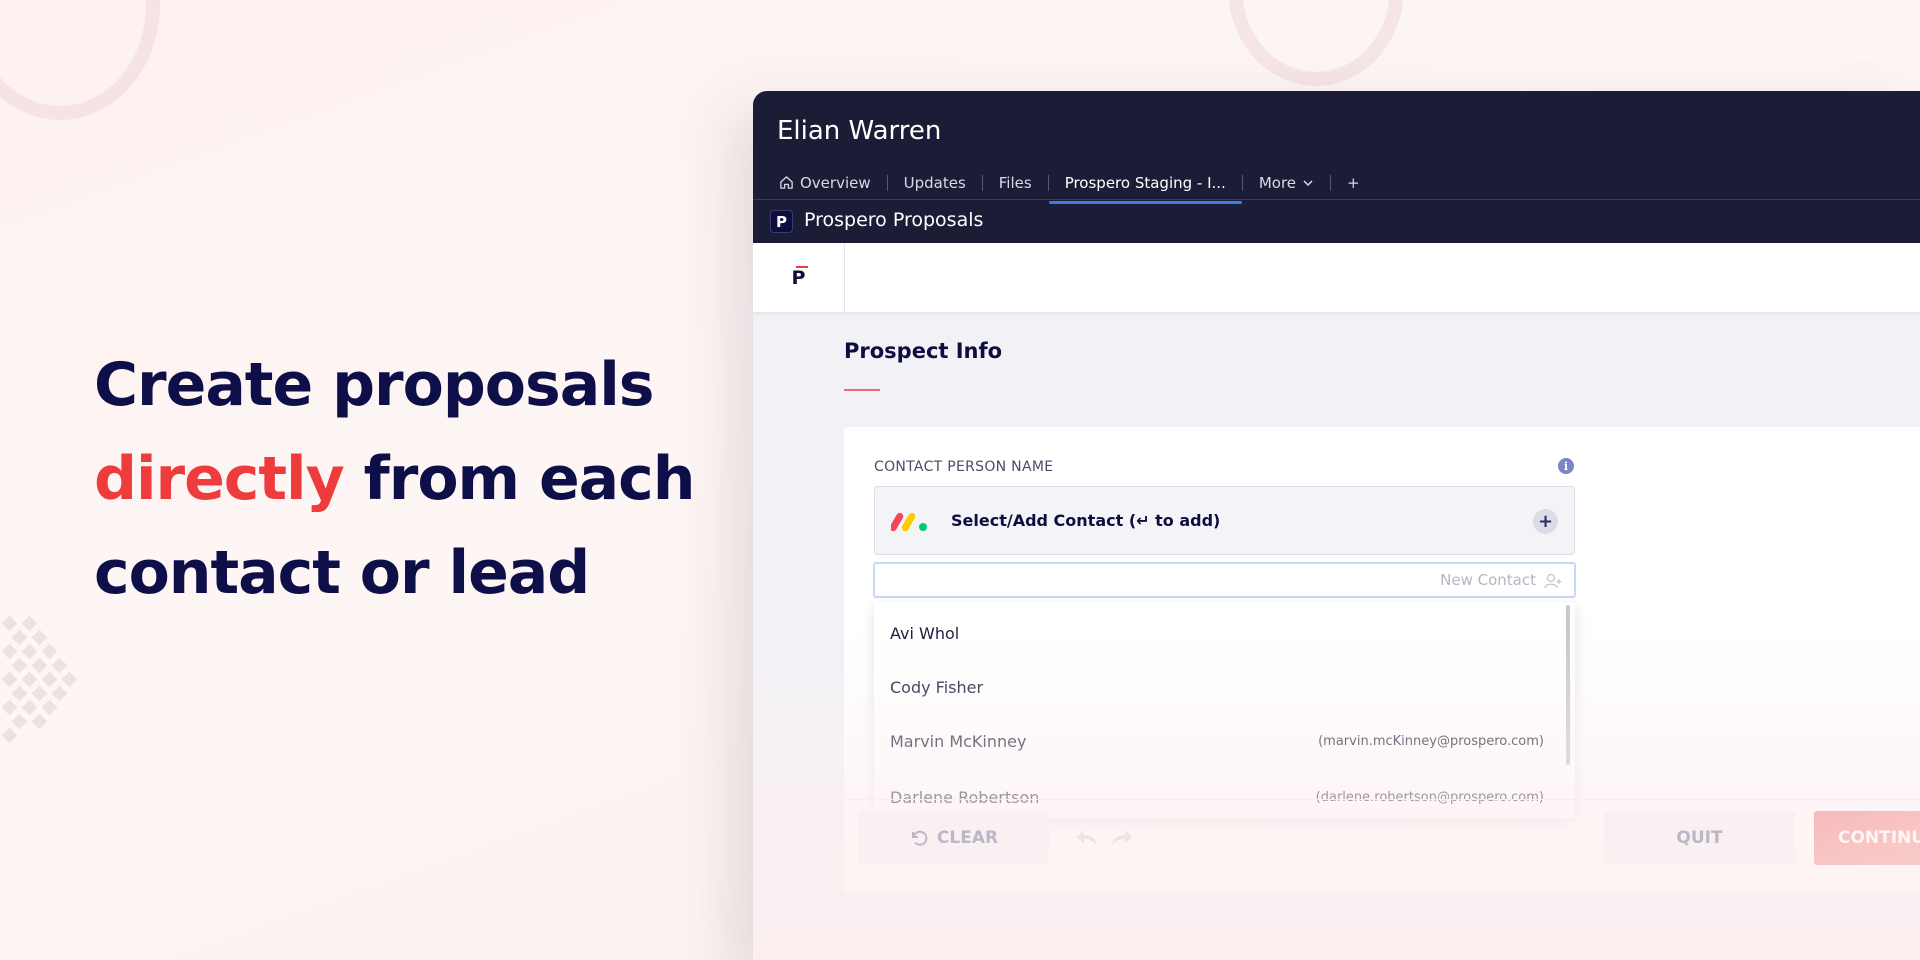 The width and height of the screenshot is (1920, 960). I want to click on hero-line-1: Create proposals, so click(374, 385).